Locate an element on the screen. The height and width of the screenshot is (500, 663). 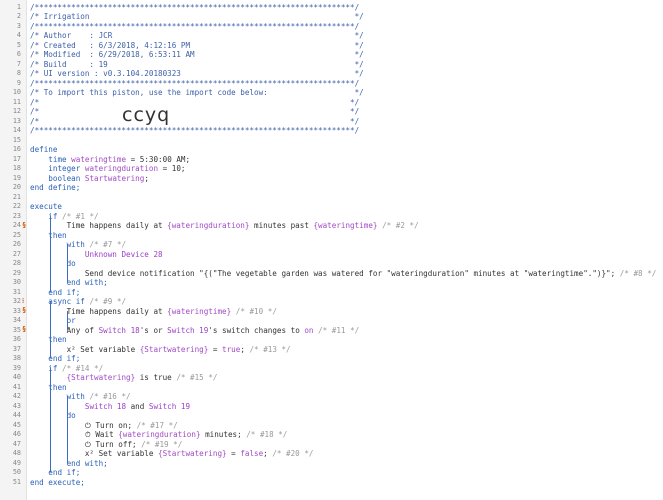
code-text: time wateringtime = 5:30:00 AM; is located at coordinates (119, 159).